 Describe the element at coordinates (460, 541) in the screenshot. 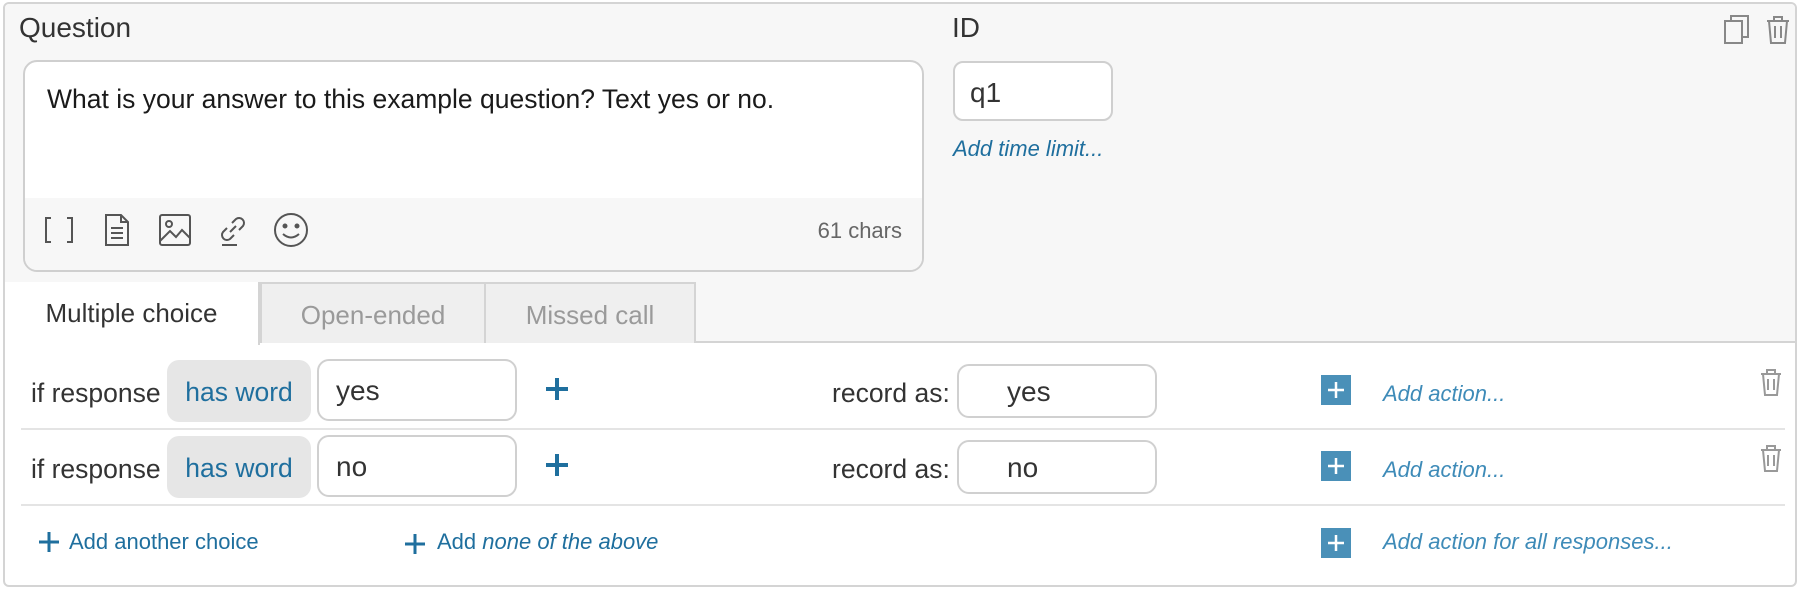

I see `add-none-prefix: Add` at that location.